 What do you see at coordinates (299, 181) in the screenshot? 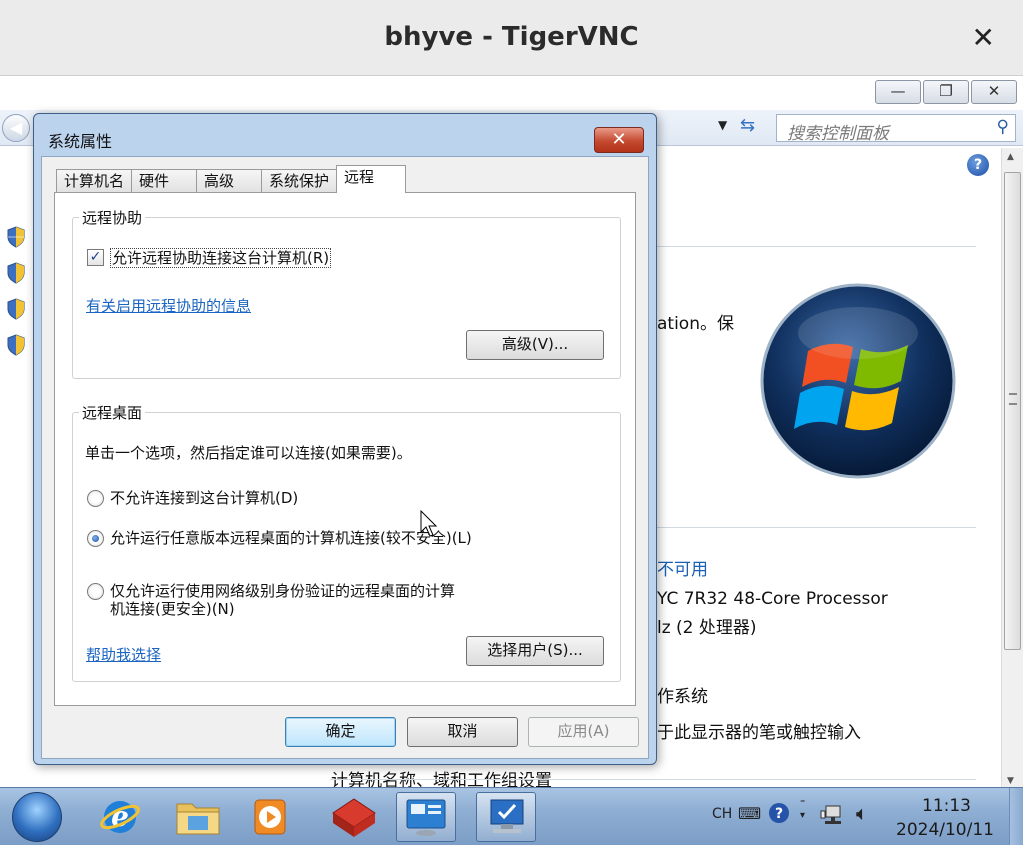
I see `tab-system-protection: 系统保护` at bounding box center [299, 181].